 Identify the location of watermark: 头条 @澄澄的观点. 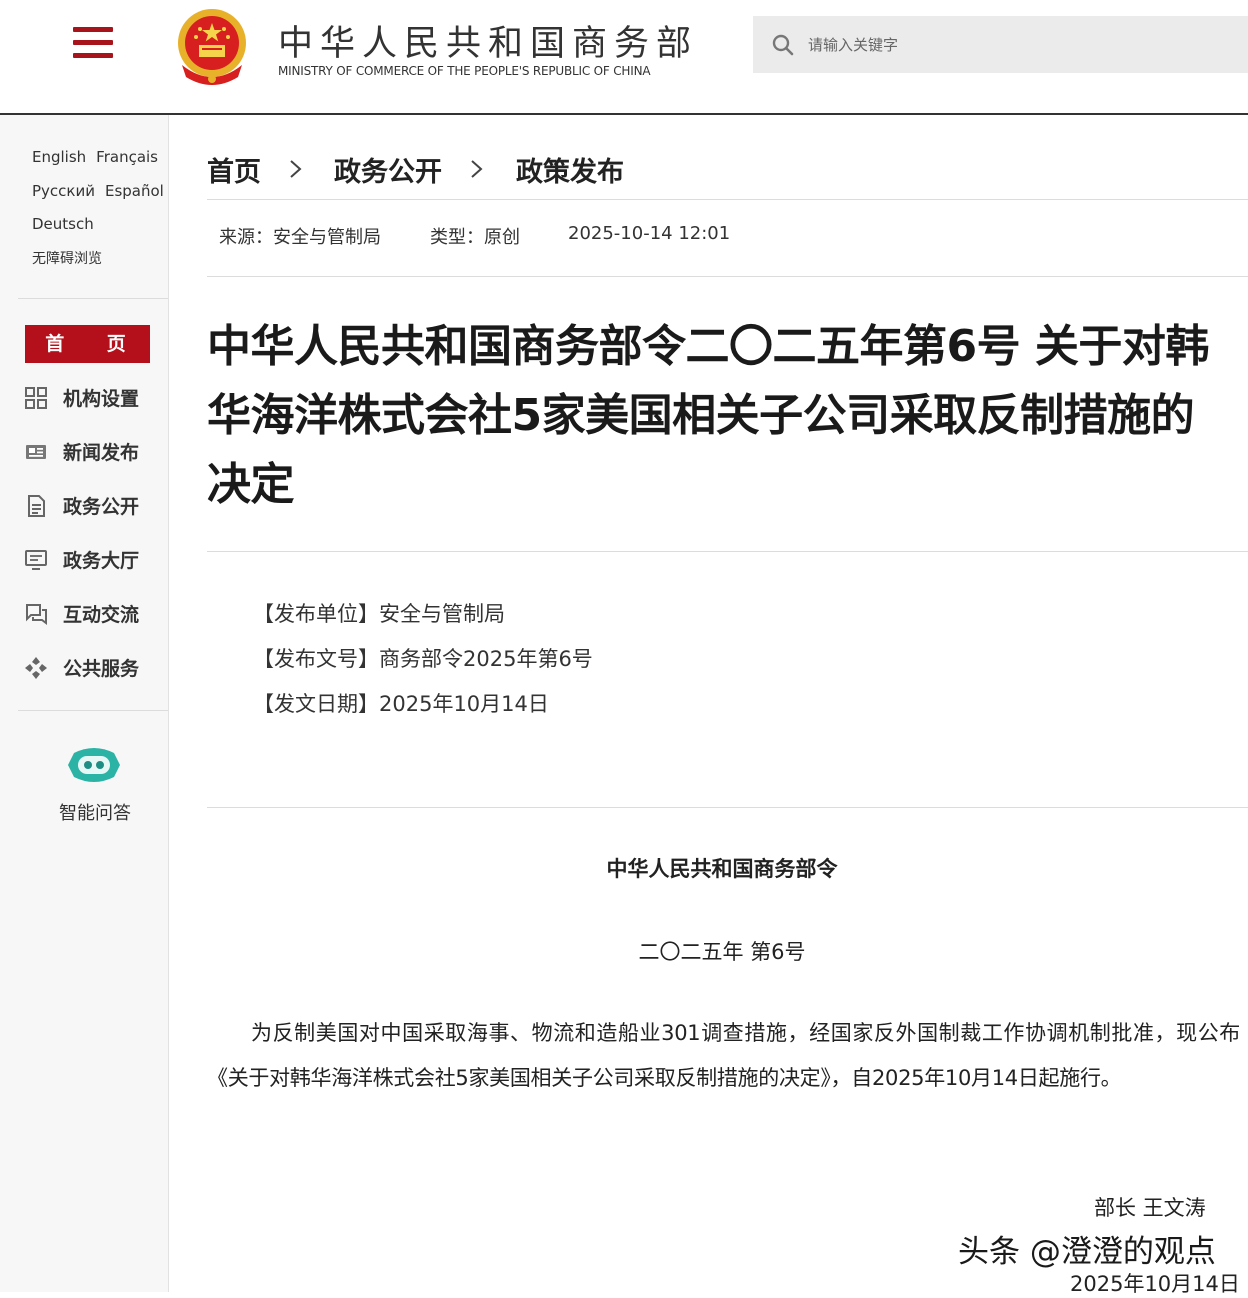
(1087, 1252).